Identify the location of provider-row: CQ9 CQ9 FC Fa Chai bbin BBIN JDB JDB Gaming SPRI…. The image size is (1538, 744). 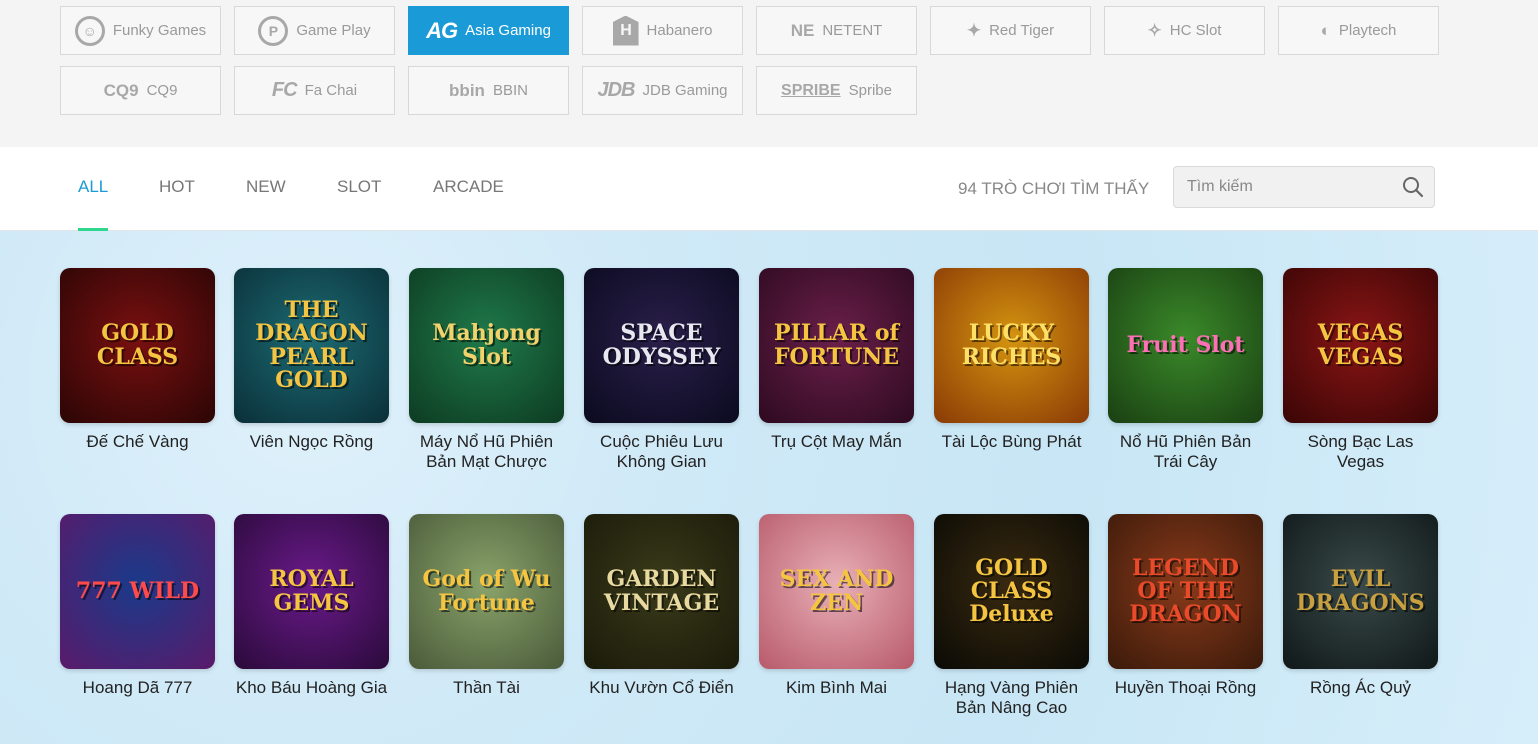
(488, 90).